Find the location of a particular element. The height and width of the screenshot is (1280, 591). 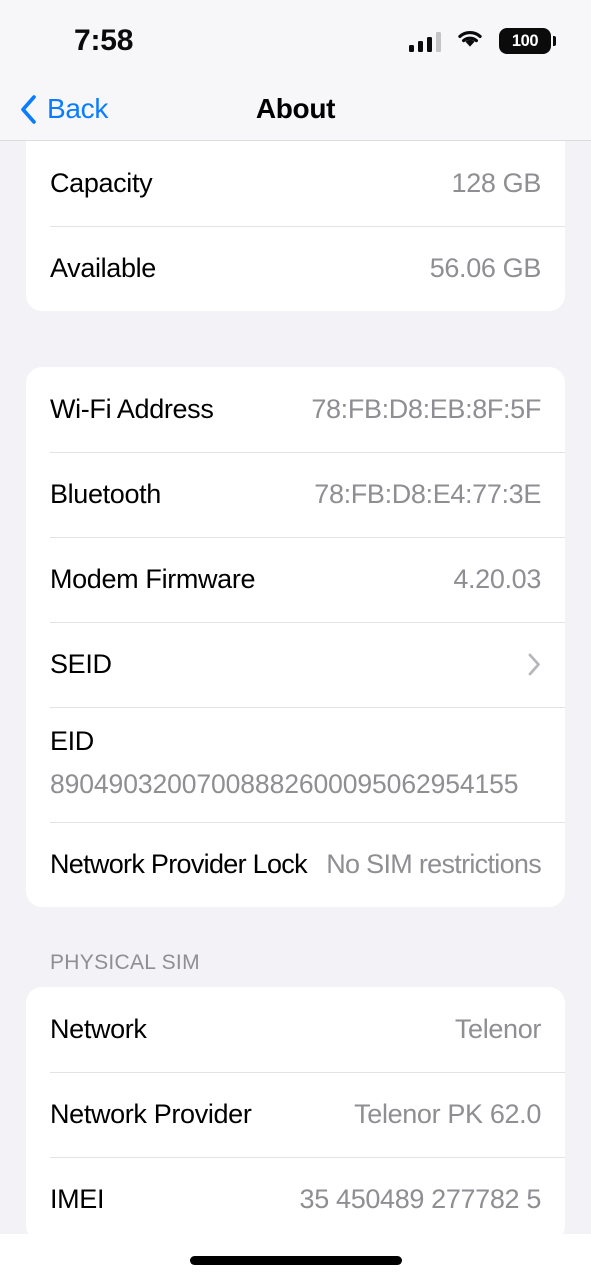

row-value: 35 450489 277782 5 is located at coordinates (420, 1199).